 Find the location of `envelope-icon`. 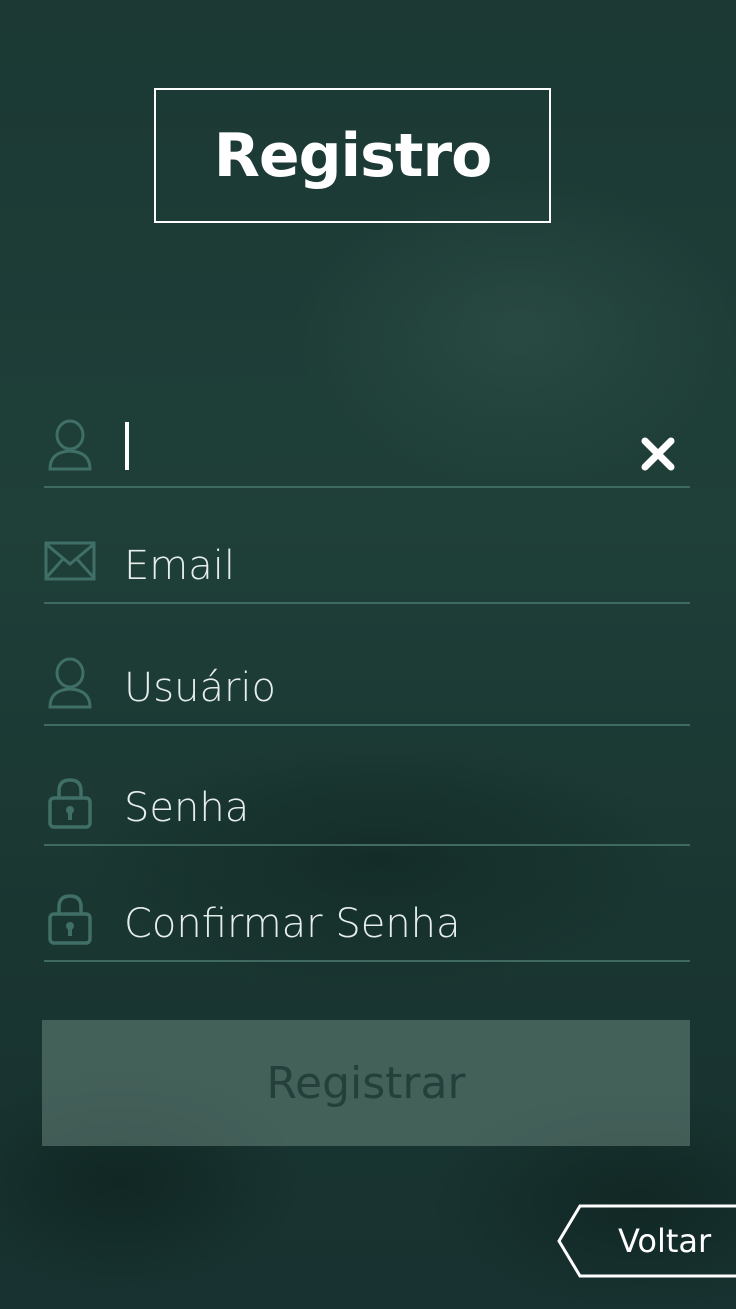

envelope-icon is located at coordinates (70, 561).